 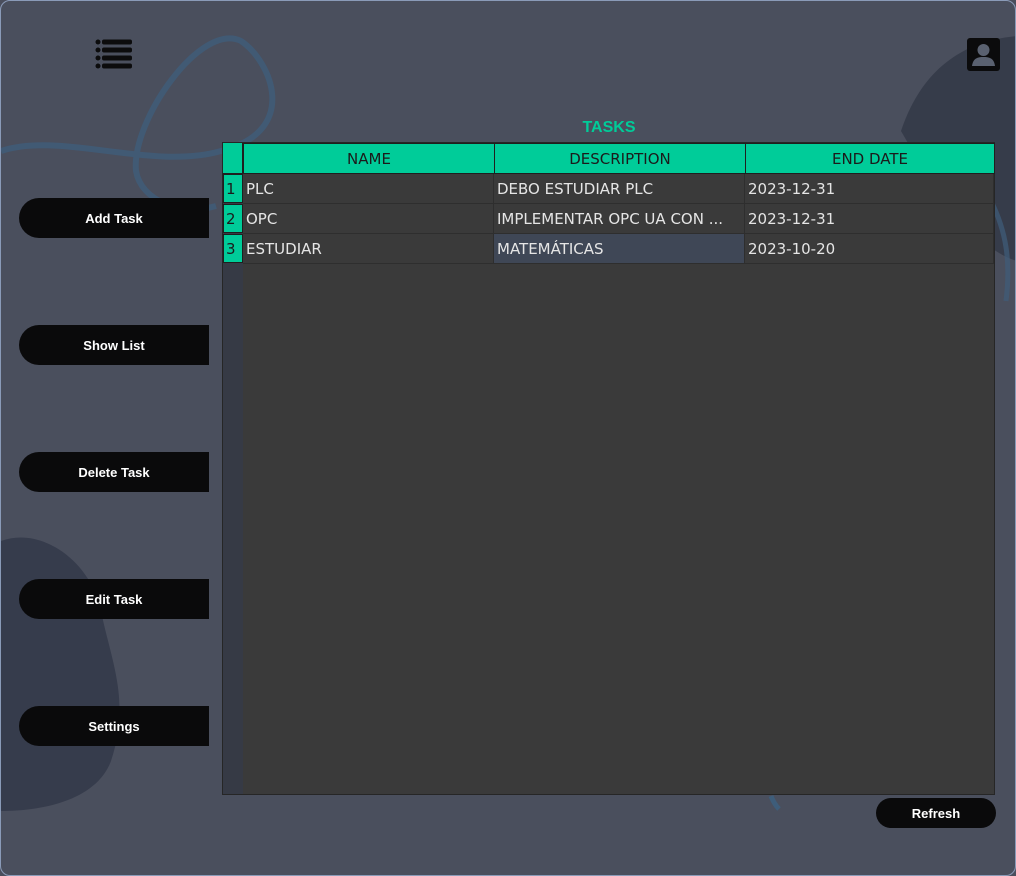 What do you see at coordinates (369, 158) in the screenshot?
I see `column-header-name: NAME` at bounding box center [369, 158].